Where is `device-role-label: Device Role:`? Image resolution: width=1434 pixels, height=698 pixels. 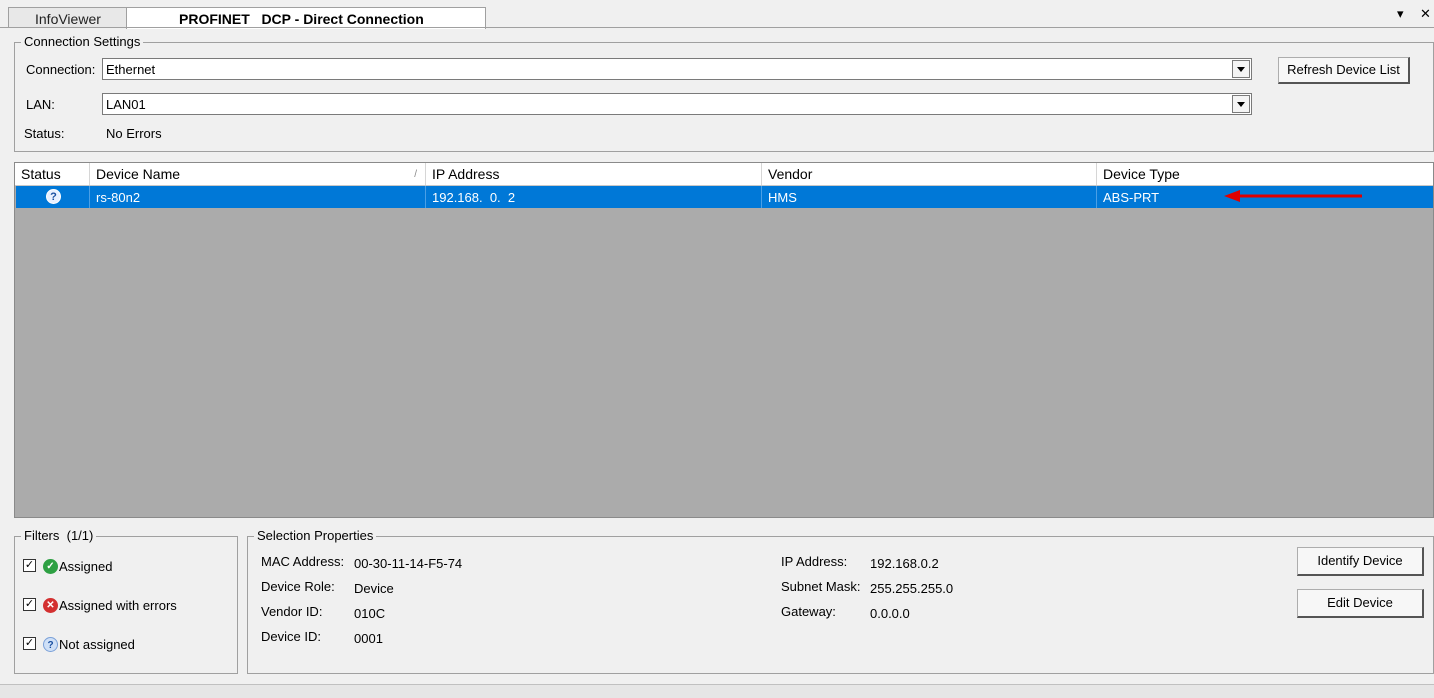
device-role-label: Device Role: is located at coordinates (298, 586).